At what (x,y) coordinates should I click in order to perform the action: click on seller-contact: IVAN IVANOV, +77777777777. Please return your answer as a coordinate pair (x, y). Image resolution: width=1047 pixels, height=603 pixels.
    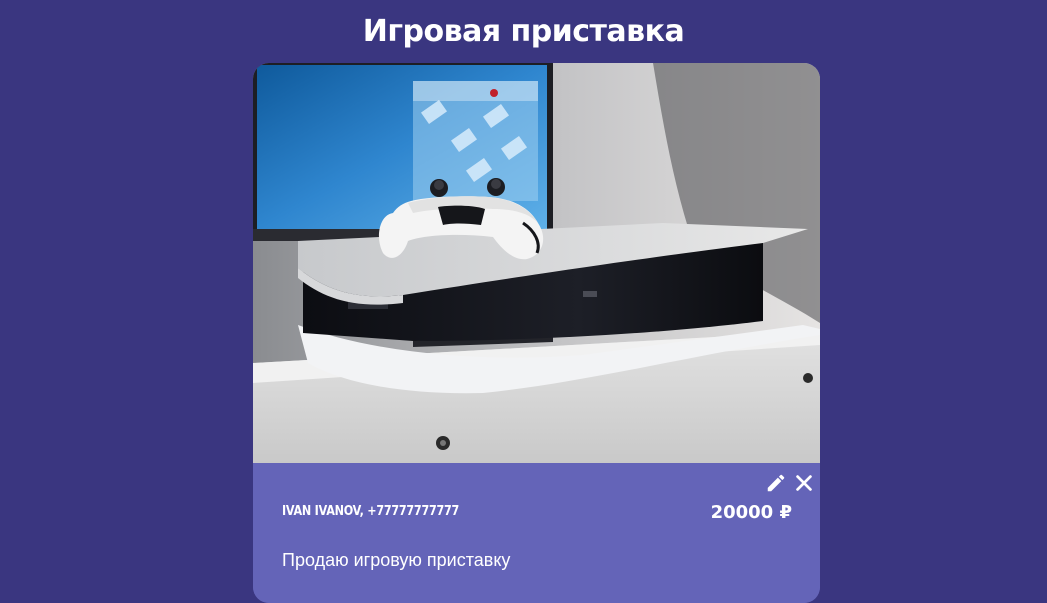
    Looking at the image, I should click on (371, 511).